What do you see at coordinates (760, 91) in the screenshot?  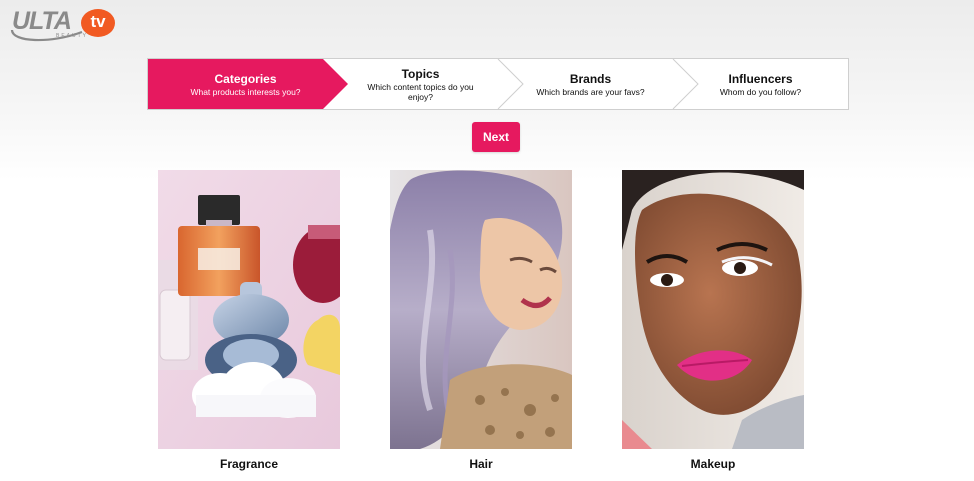 I see `step-description: Whom do you follow?` at bounding box center [760, 91].